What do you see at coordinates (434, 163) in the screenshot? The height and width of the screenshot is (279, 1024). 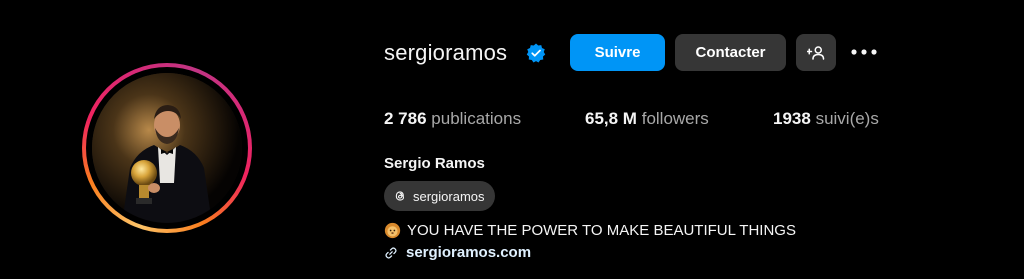 I see `profile-full-name: Sergio Ramos` at bounding box center [434, 163].